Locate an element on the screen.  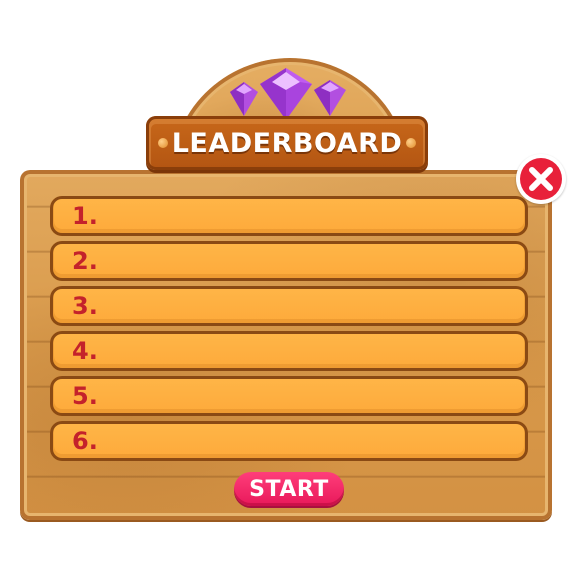
gem-center-icon is located at coordinates (286, 94).